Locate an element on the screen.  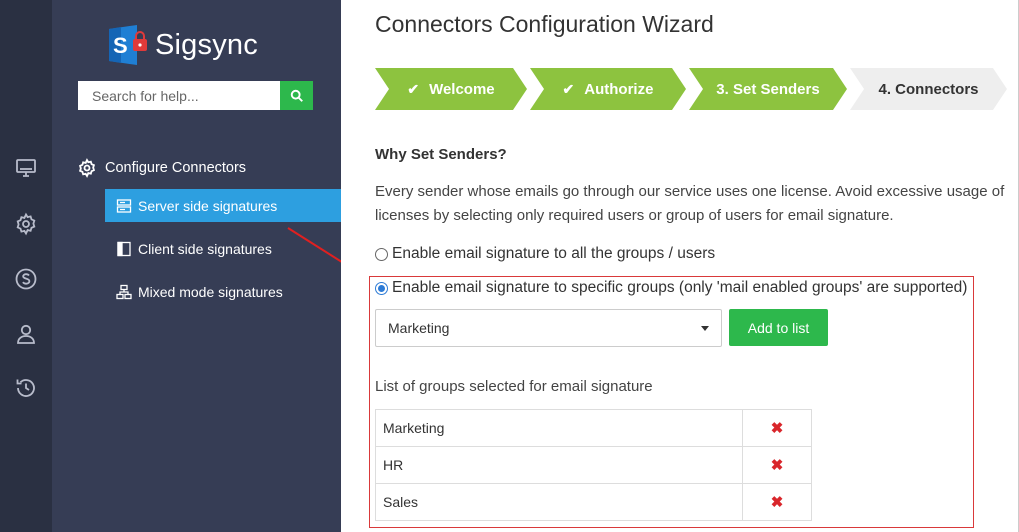
step-label: 4. Connectors is located at coordinates (928, 89).